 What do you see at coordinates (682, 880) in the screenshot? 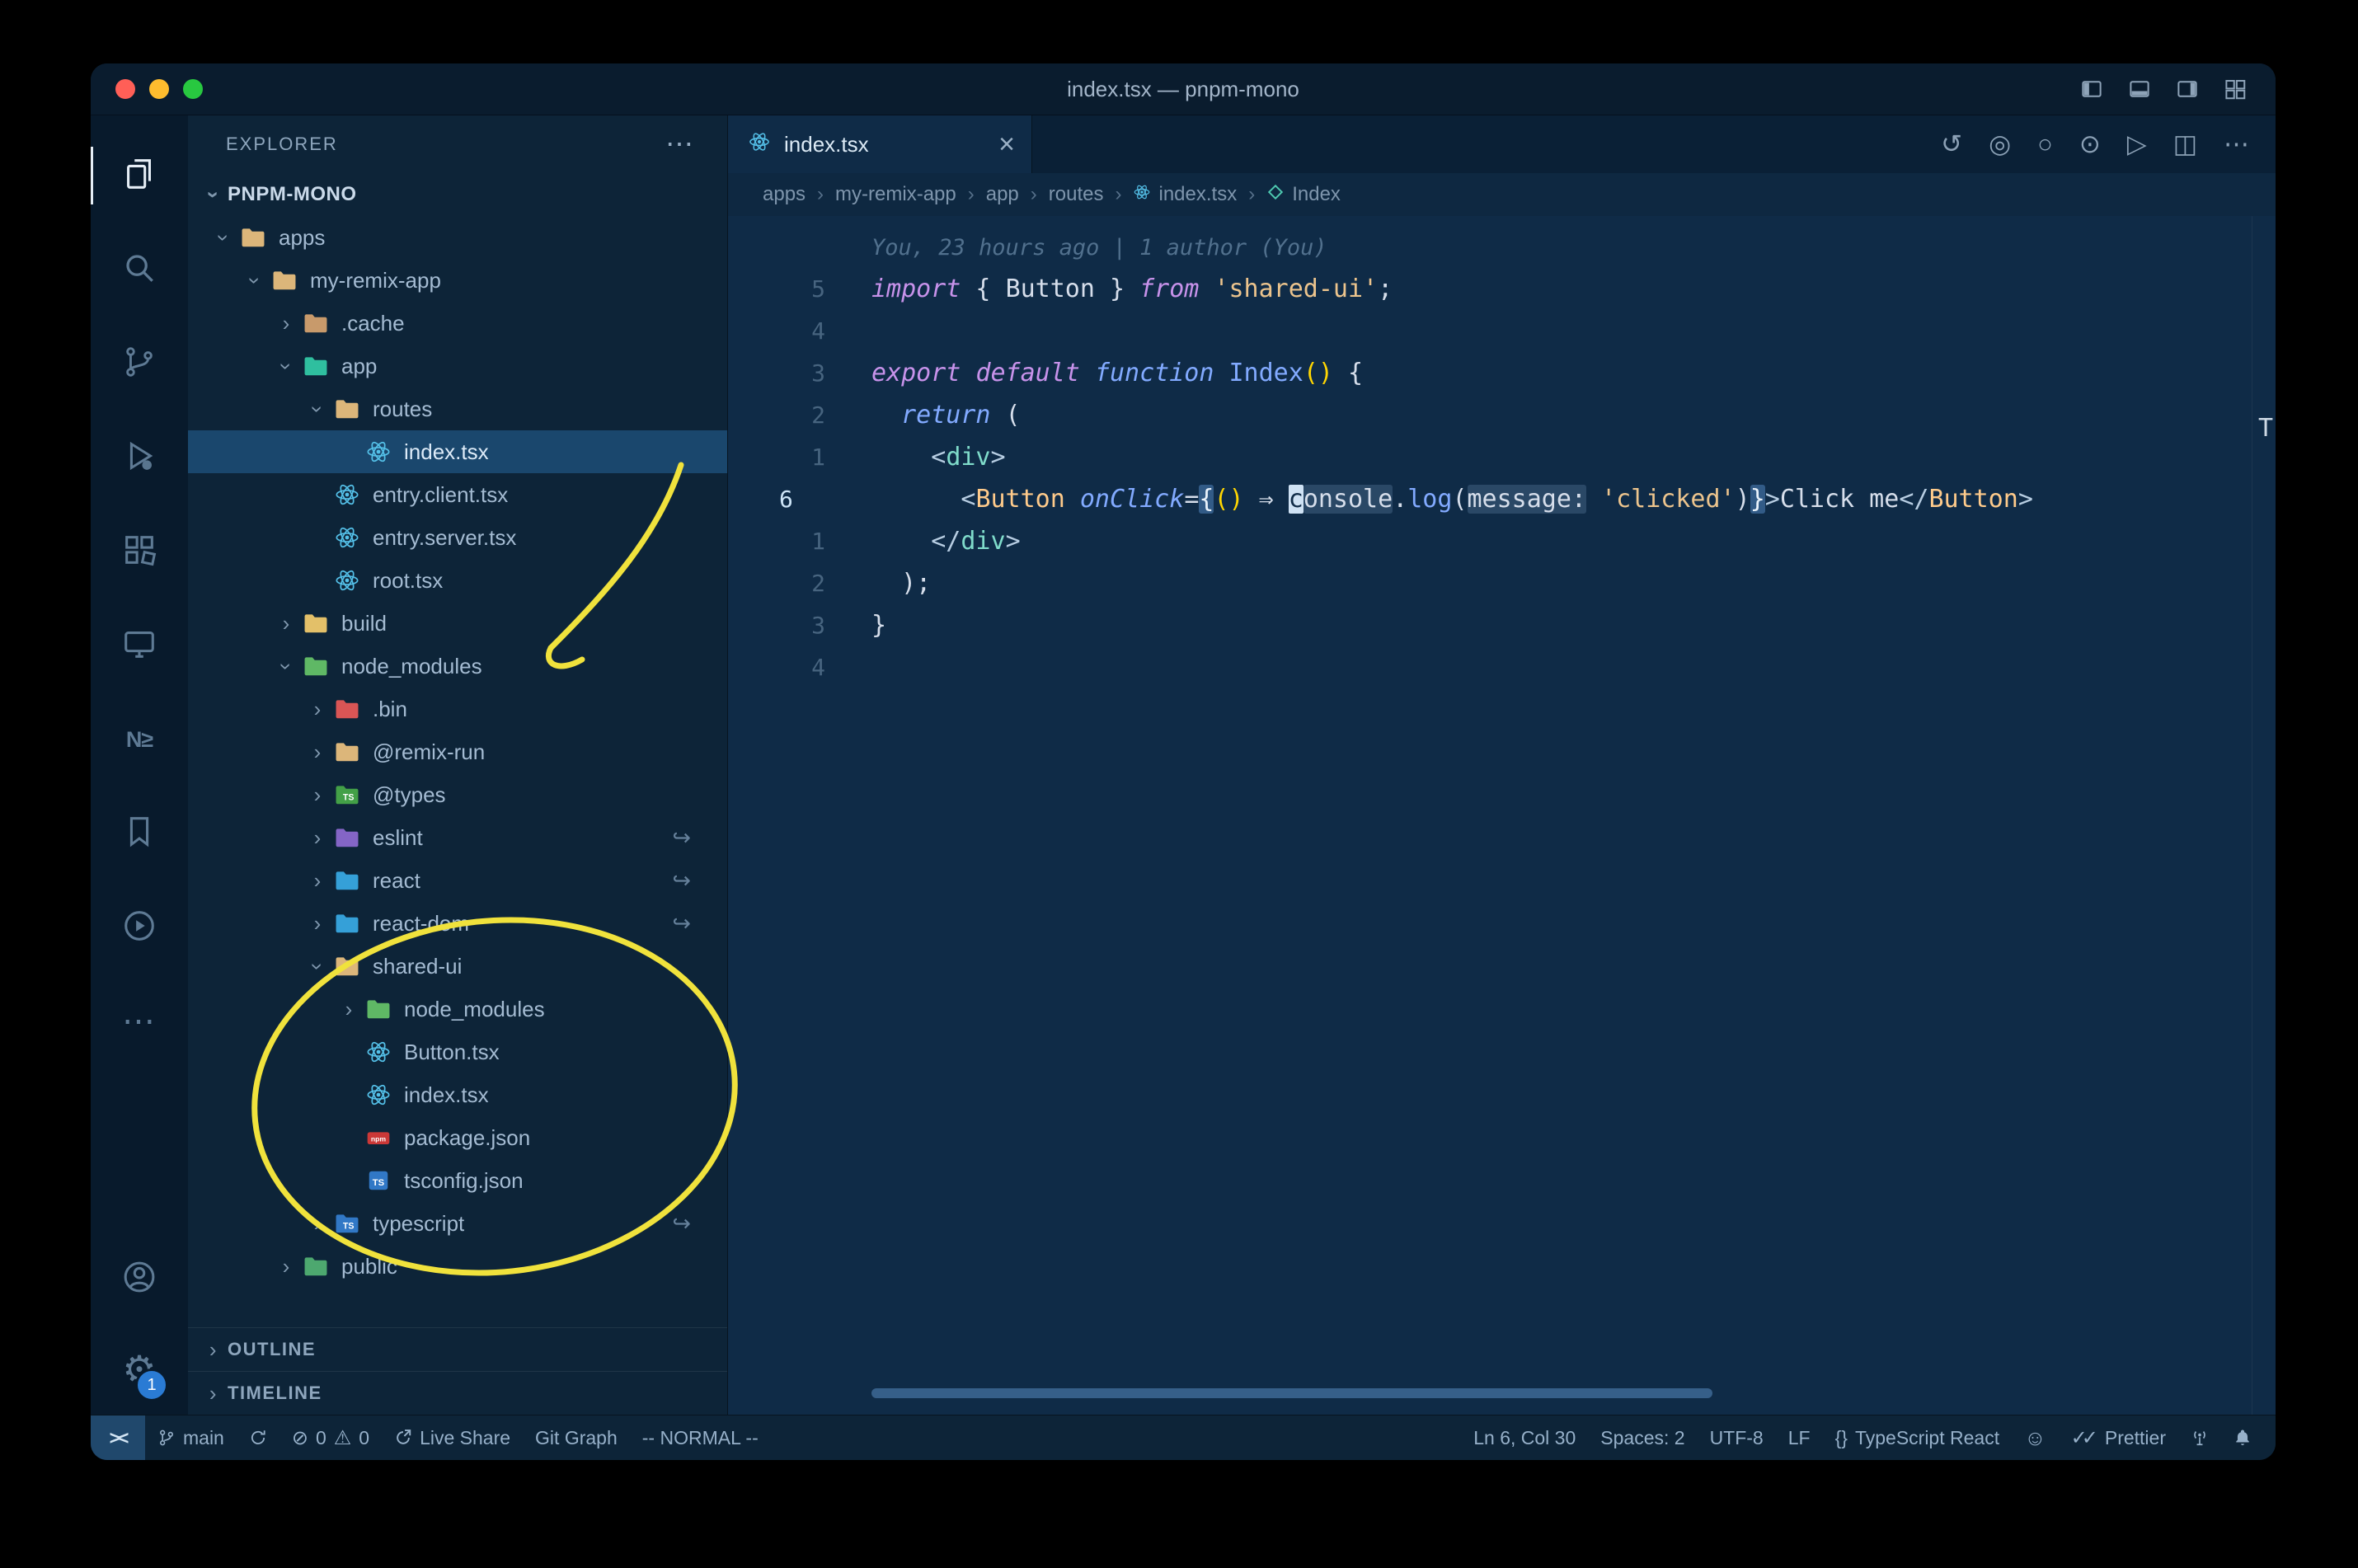
I see `symlink-indicator-icon: ↪` at bounding box center [682, 880].